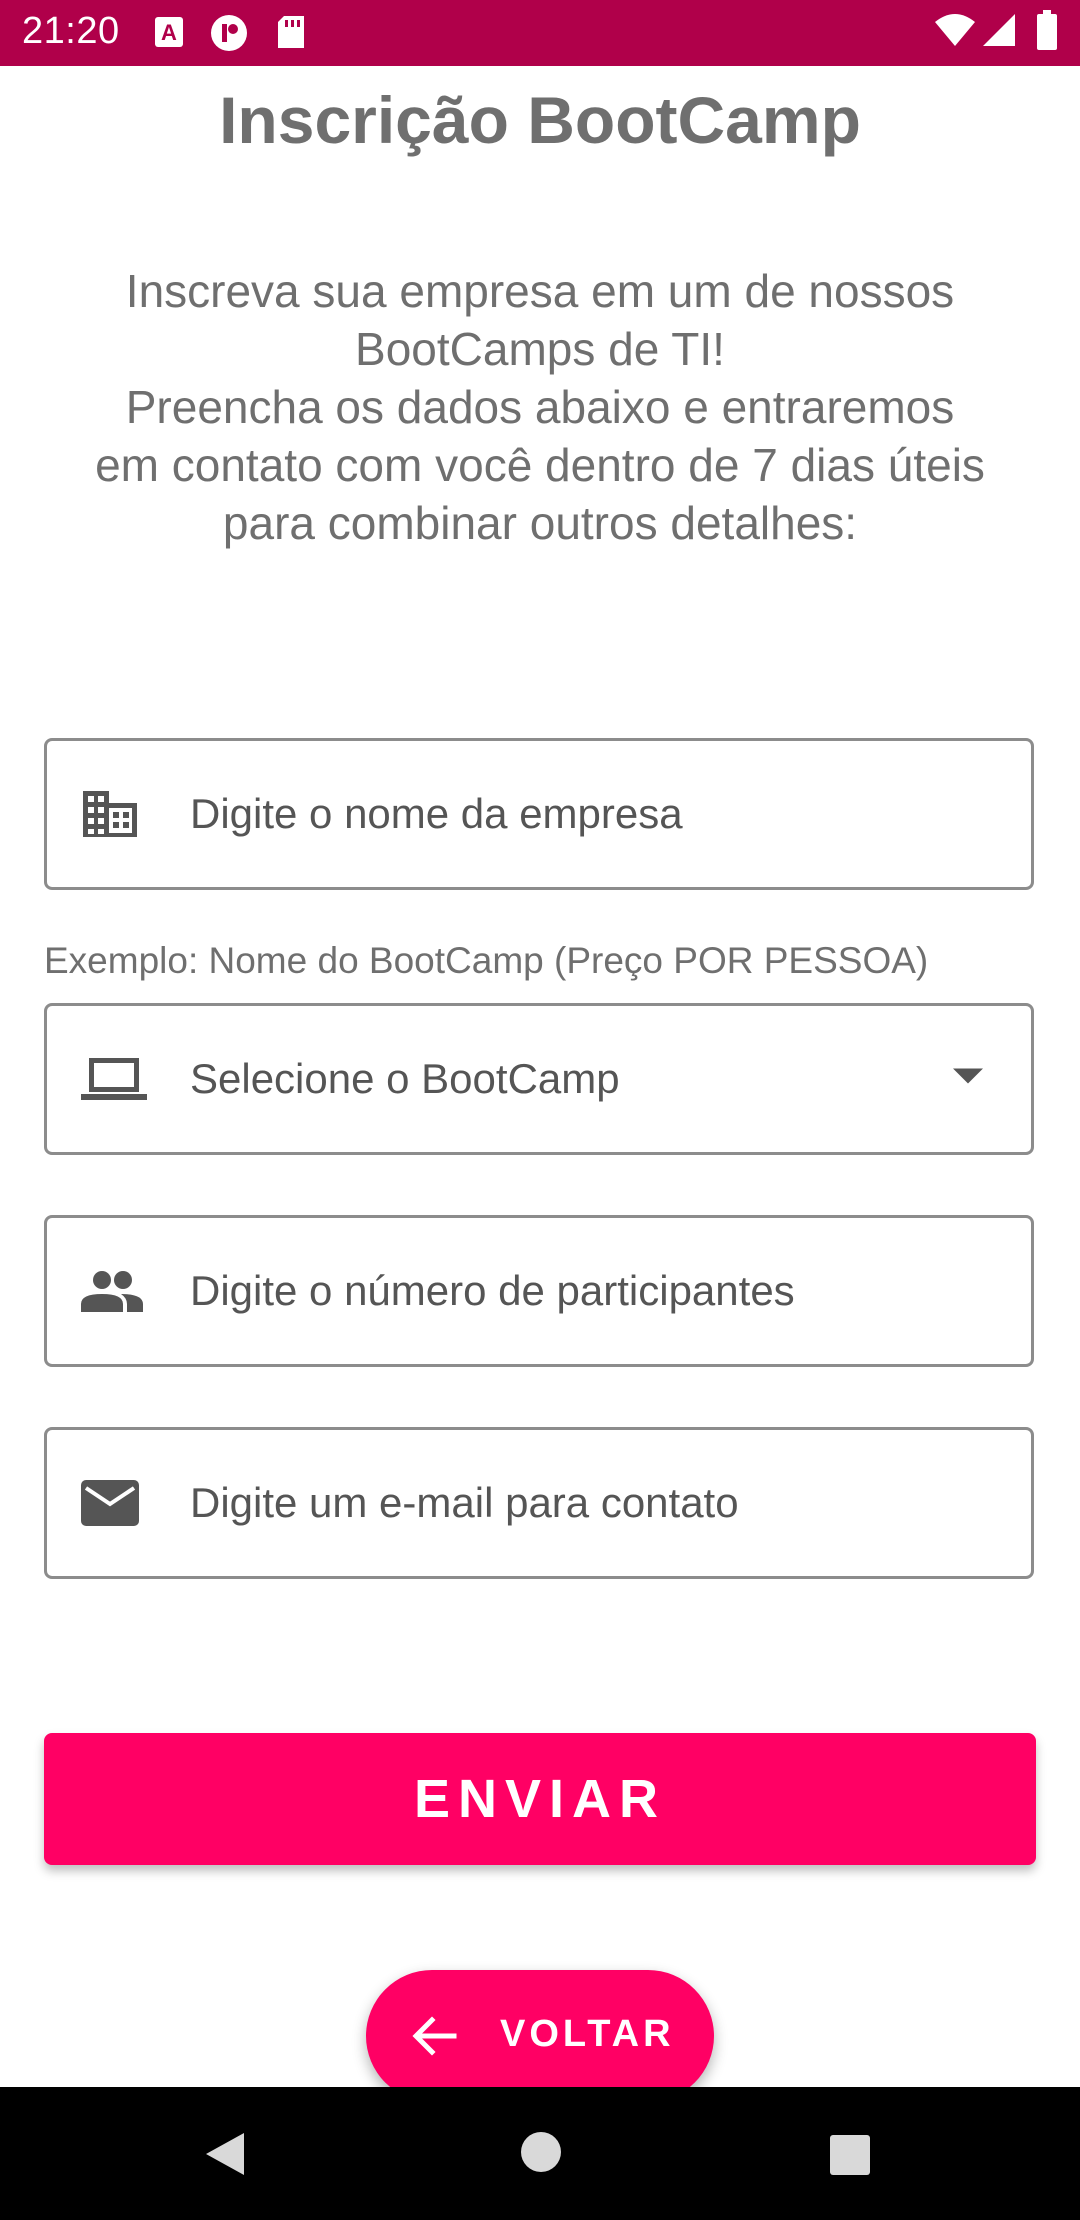  Describe the element at coordinates (71, 31) in the screenshot. I see `status-time: 21:20` at that location.